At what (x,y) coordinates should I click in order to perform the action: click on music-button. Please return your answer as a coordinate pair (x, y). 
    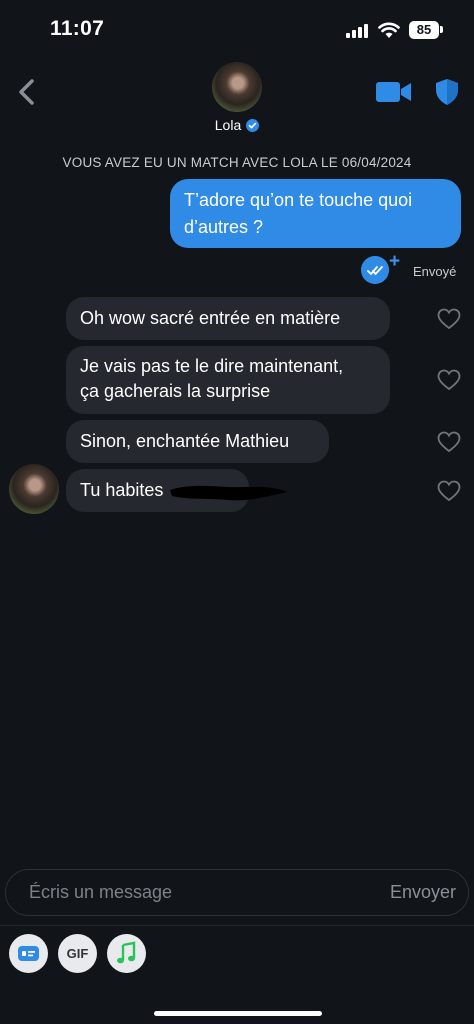
    Looking at the image, I should click on (126, 953).